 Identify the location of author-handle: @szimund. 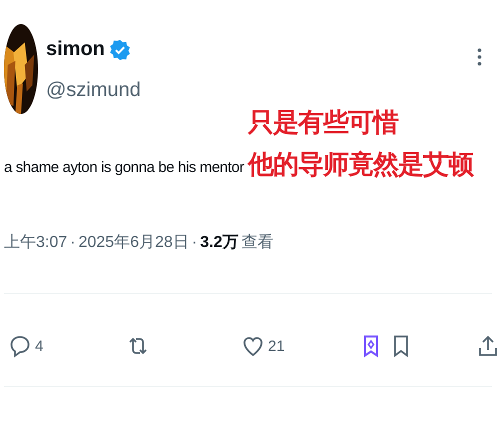
(257, 90).